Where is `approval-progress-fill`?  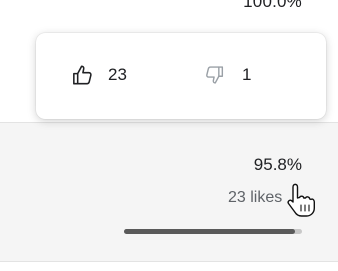 approval-progress-fill is located at coordinates (209, 231).